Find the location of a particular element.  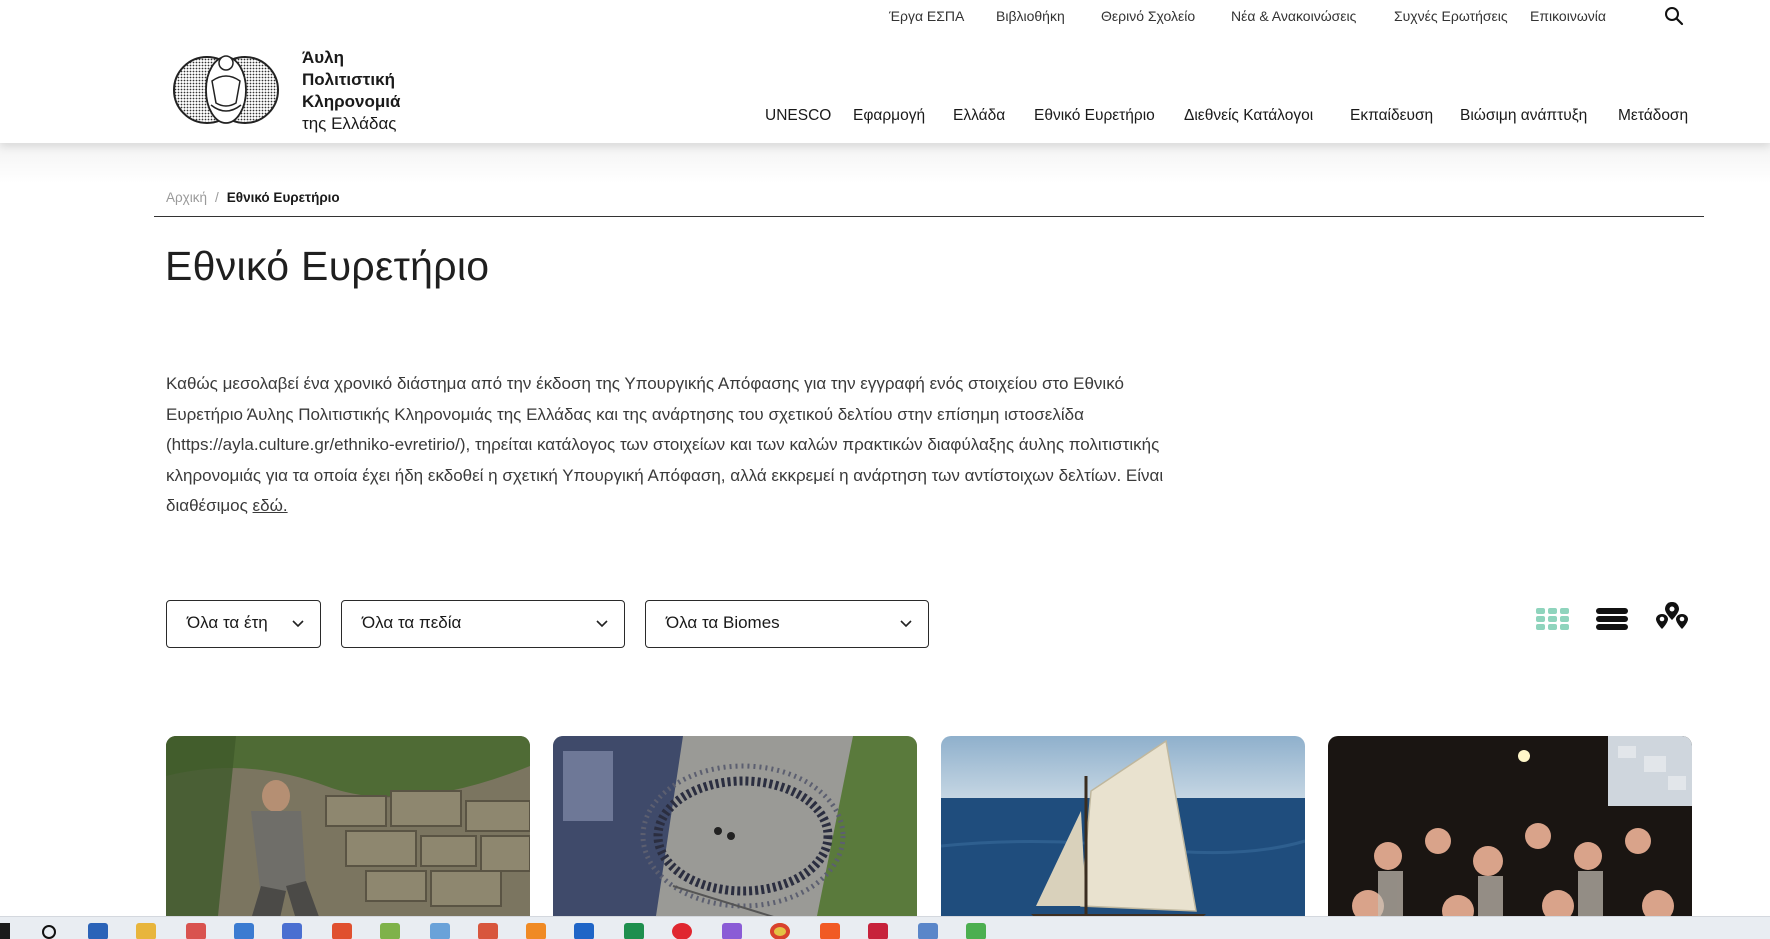

intro-here-link: εδώ. is located at coordinates (270, 505).